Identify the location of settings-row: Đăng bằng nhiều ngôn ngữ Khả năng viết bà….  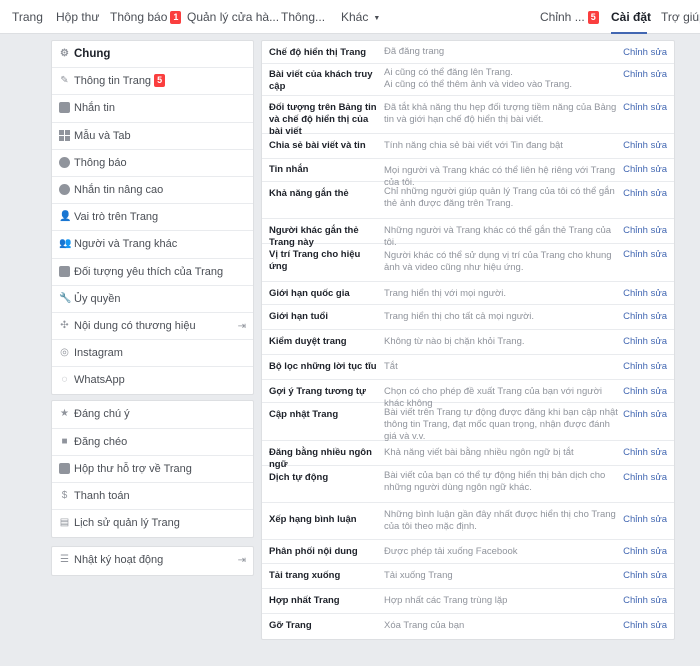
(468, 455).